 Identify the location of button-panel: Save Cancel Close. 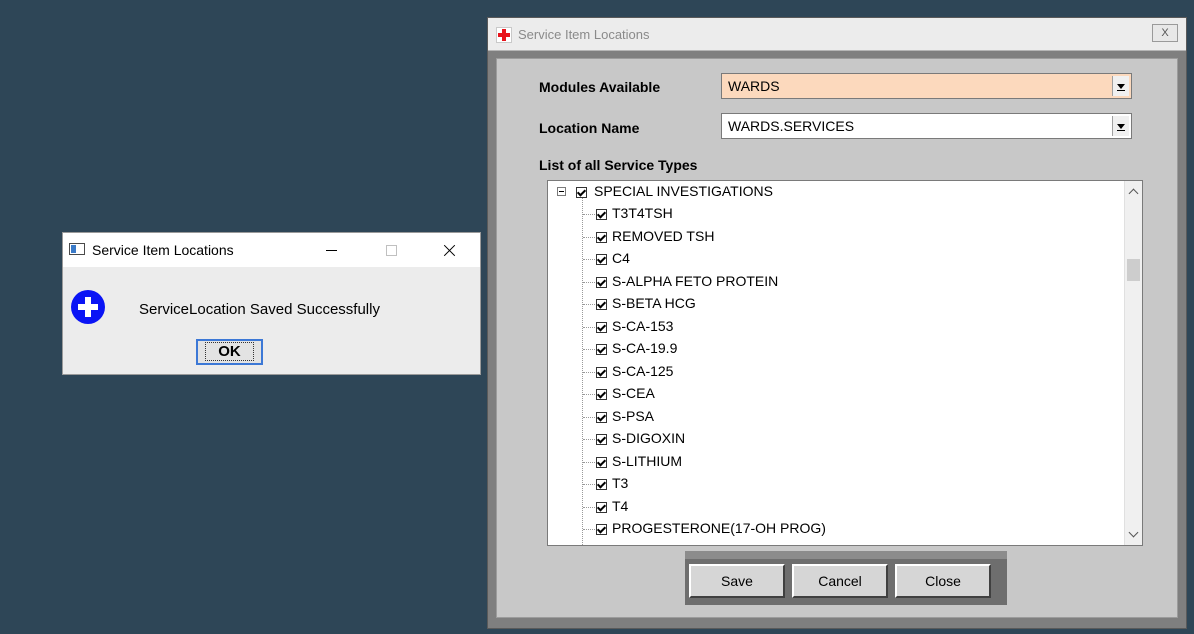
(846, 582).